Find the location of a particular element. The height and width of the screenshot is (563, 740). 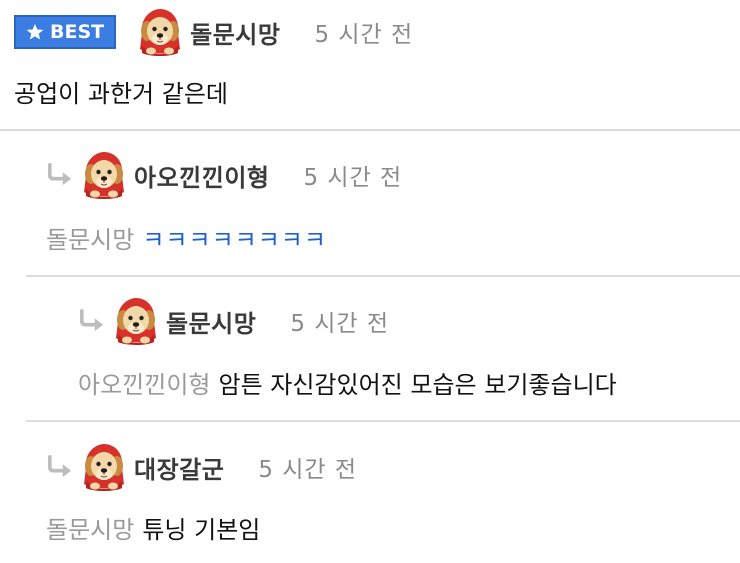

comment-body: 공업이 과한거 같은데 is located at coordinates (121, 91).